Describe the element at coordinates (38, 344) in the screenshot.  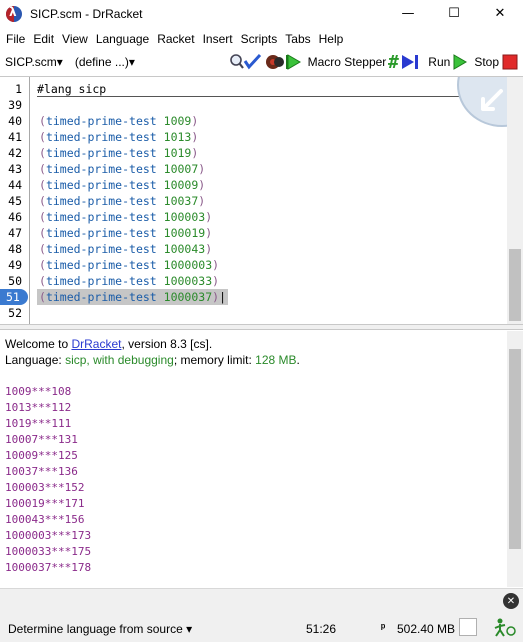
I see `welcome-prefix: Welcome to` at that location.